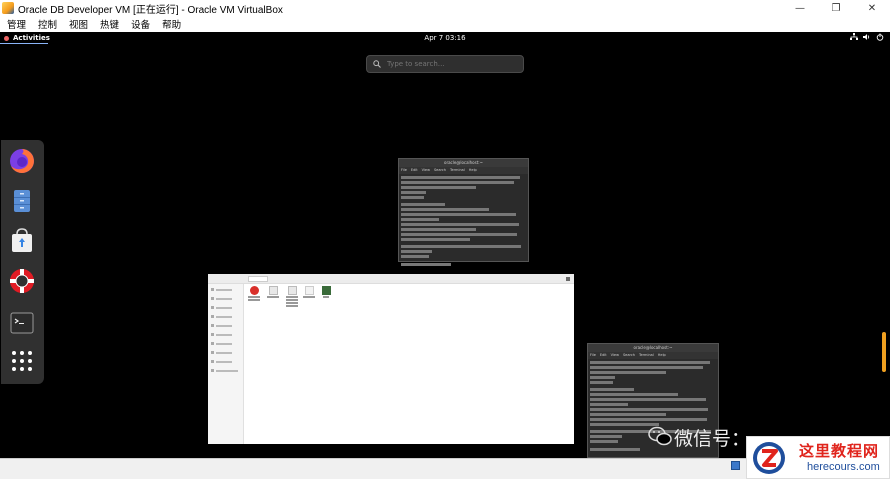  I want to click on site-logo-url: herecours.com, so click(843, 467).